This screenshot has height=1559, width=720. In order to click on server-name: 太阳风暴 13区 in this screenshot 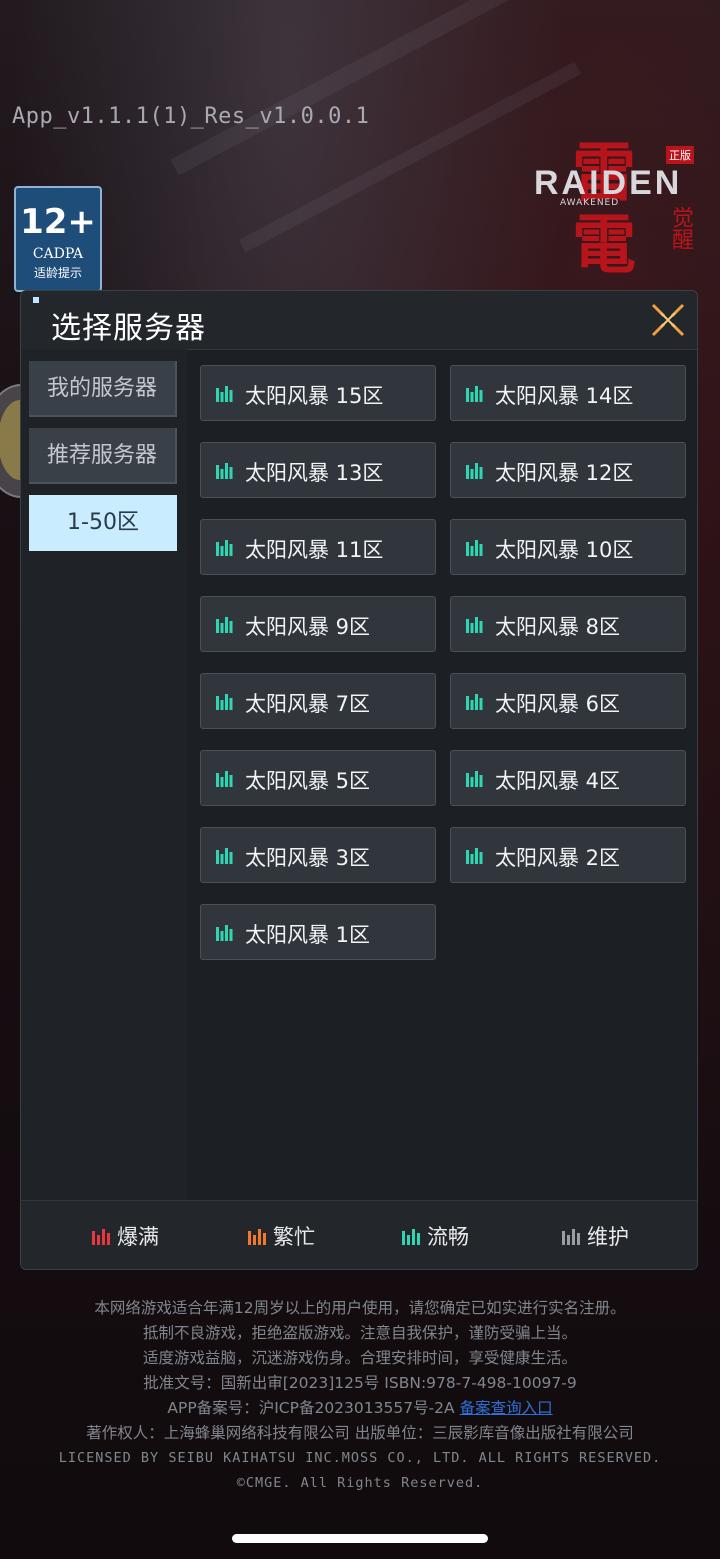, I will do `click(314, 473)`.